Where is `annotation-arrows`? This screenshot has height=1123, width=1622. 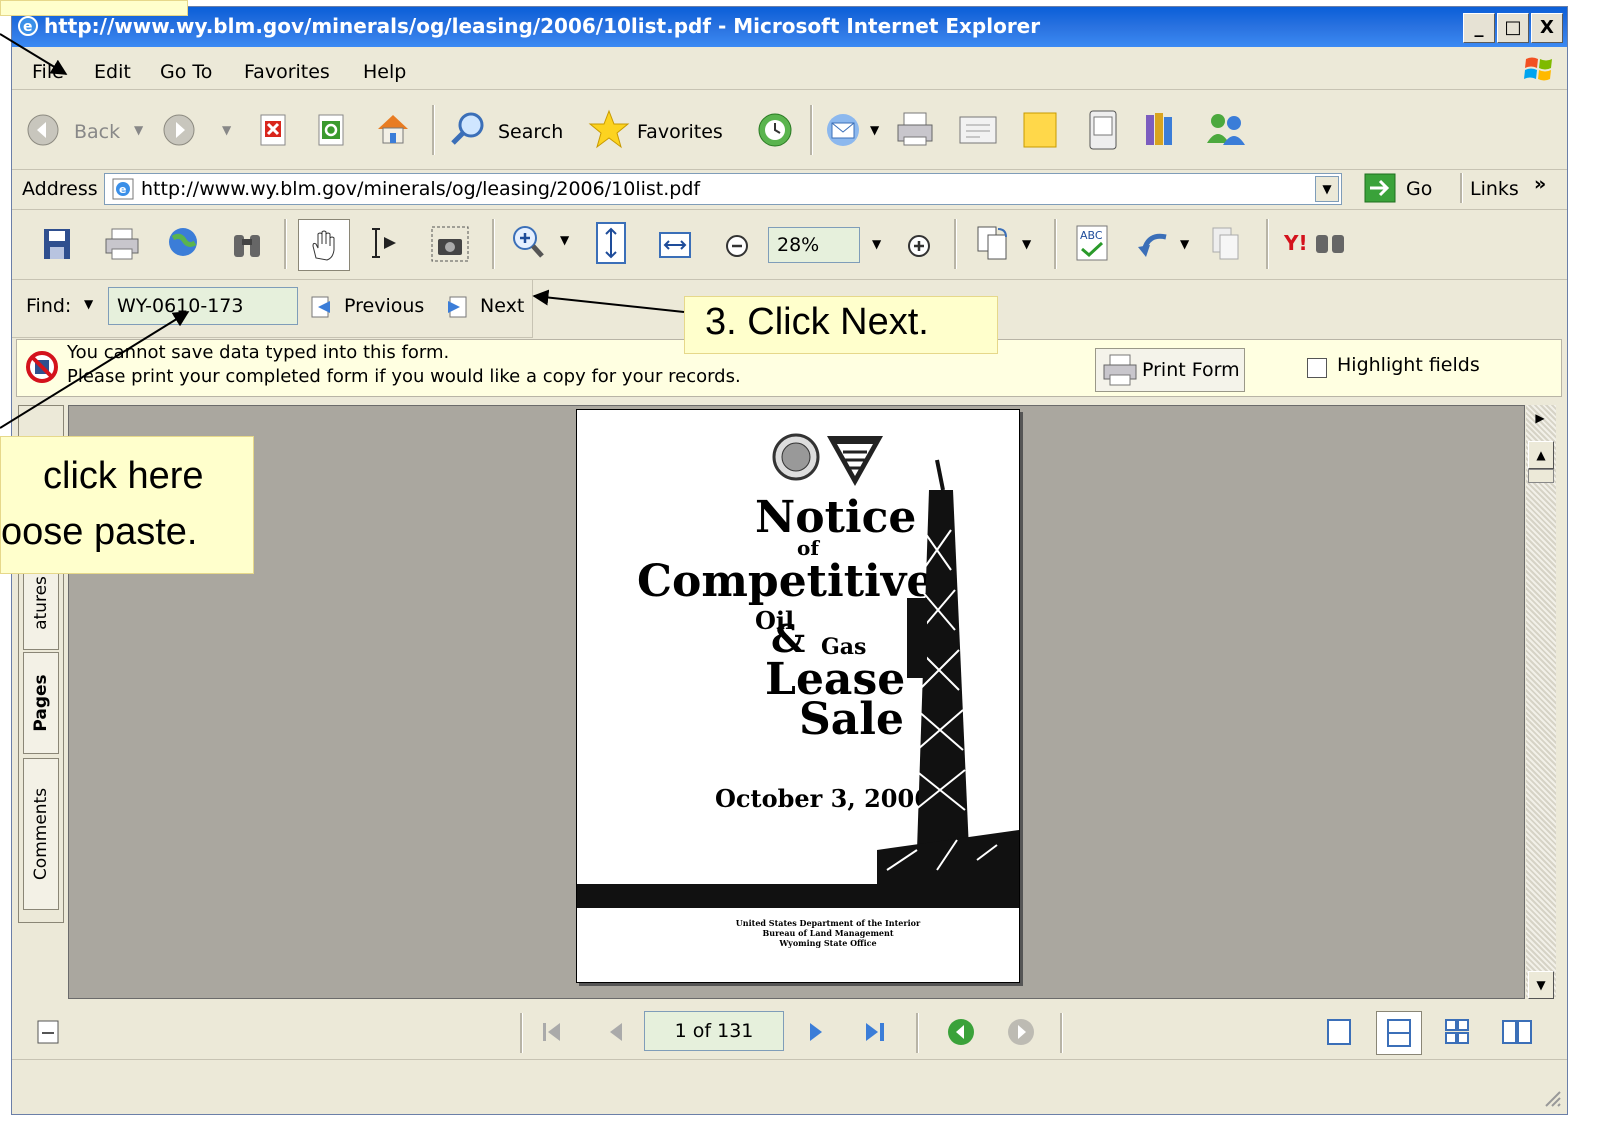
annotation-arrows is located at coordinates (342, 231).